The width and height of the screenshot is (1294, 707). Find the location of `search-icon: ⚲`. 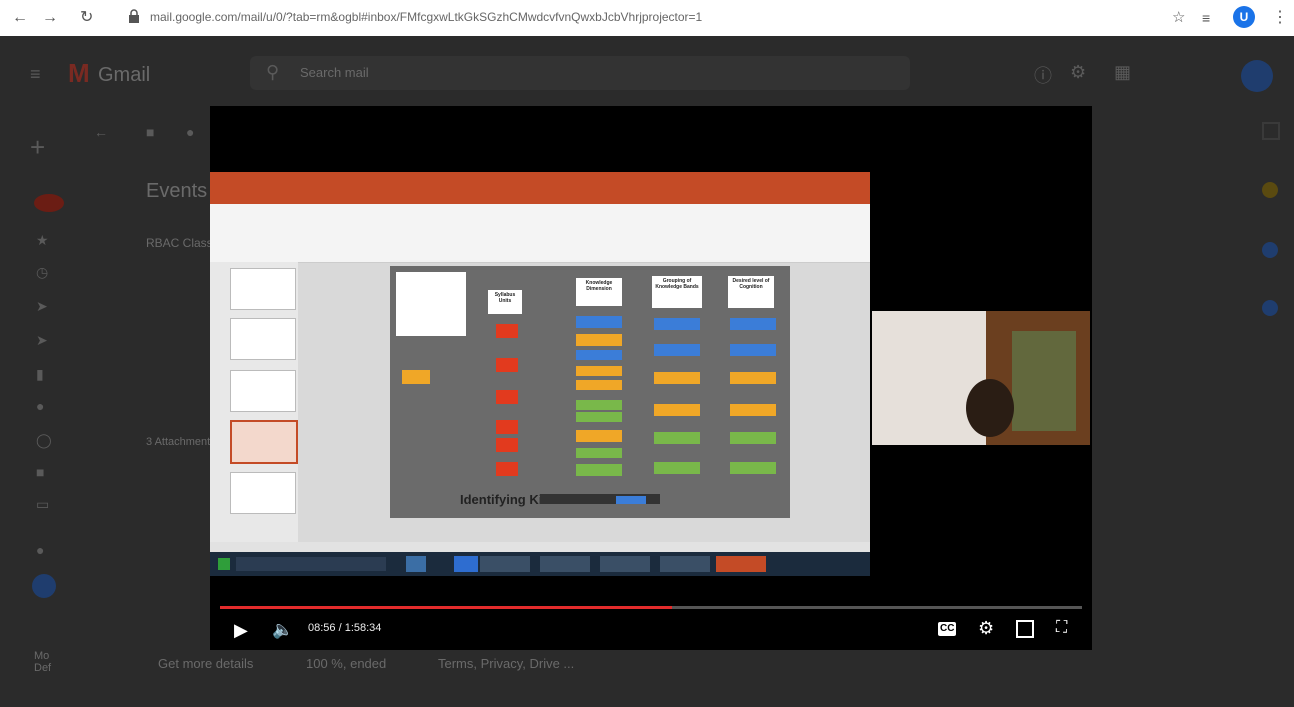

search-icon: ⚲ is located at coordinates (273, 72).